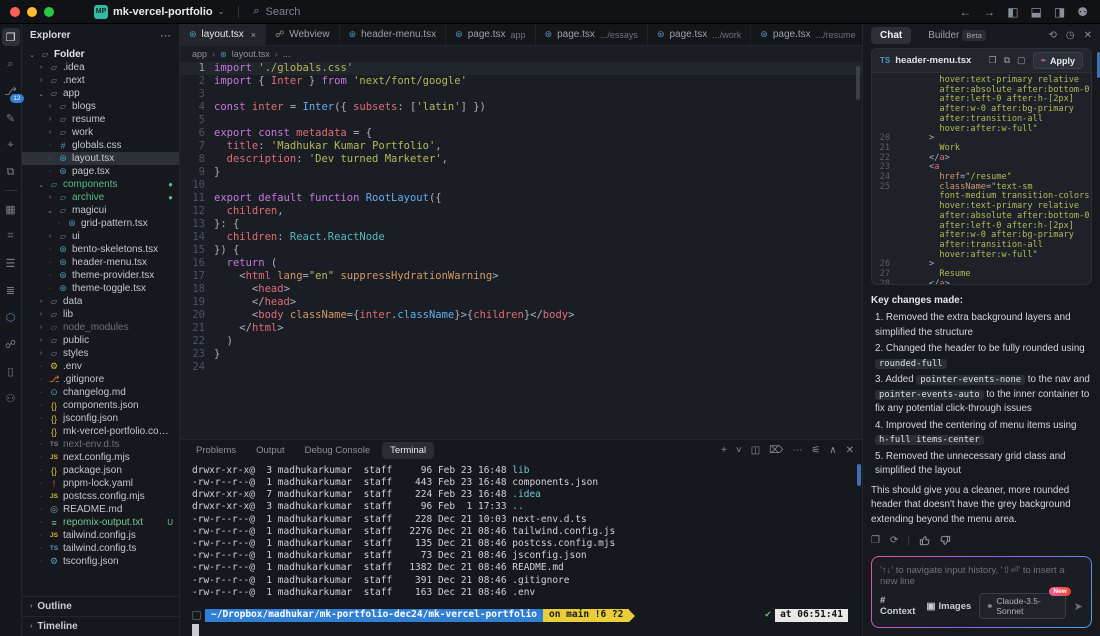  Describe the element at coordinates (815, 450) in the screenshot. I see `panel-layout-icon: ⚟` at that location.